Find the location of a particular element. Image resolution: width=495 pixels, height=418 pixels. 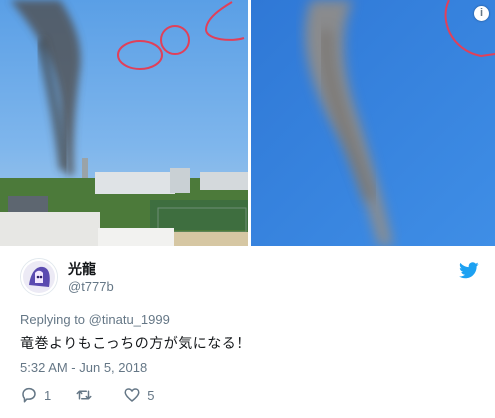

heart-icon is located at coordinates (132, 395).